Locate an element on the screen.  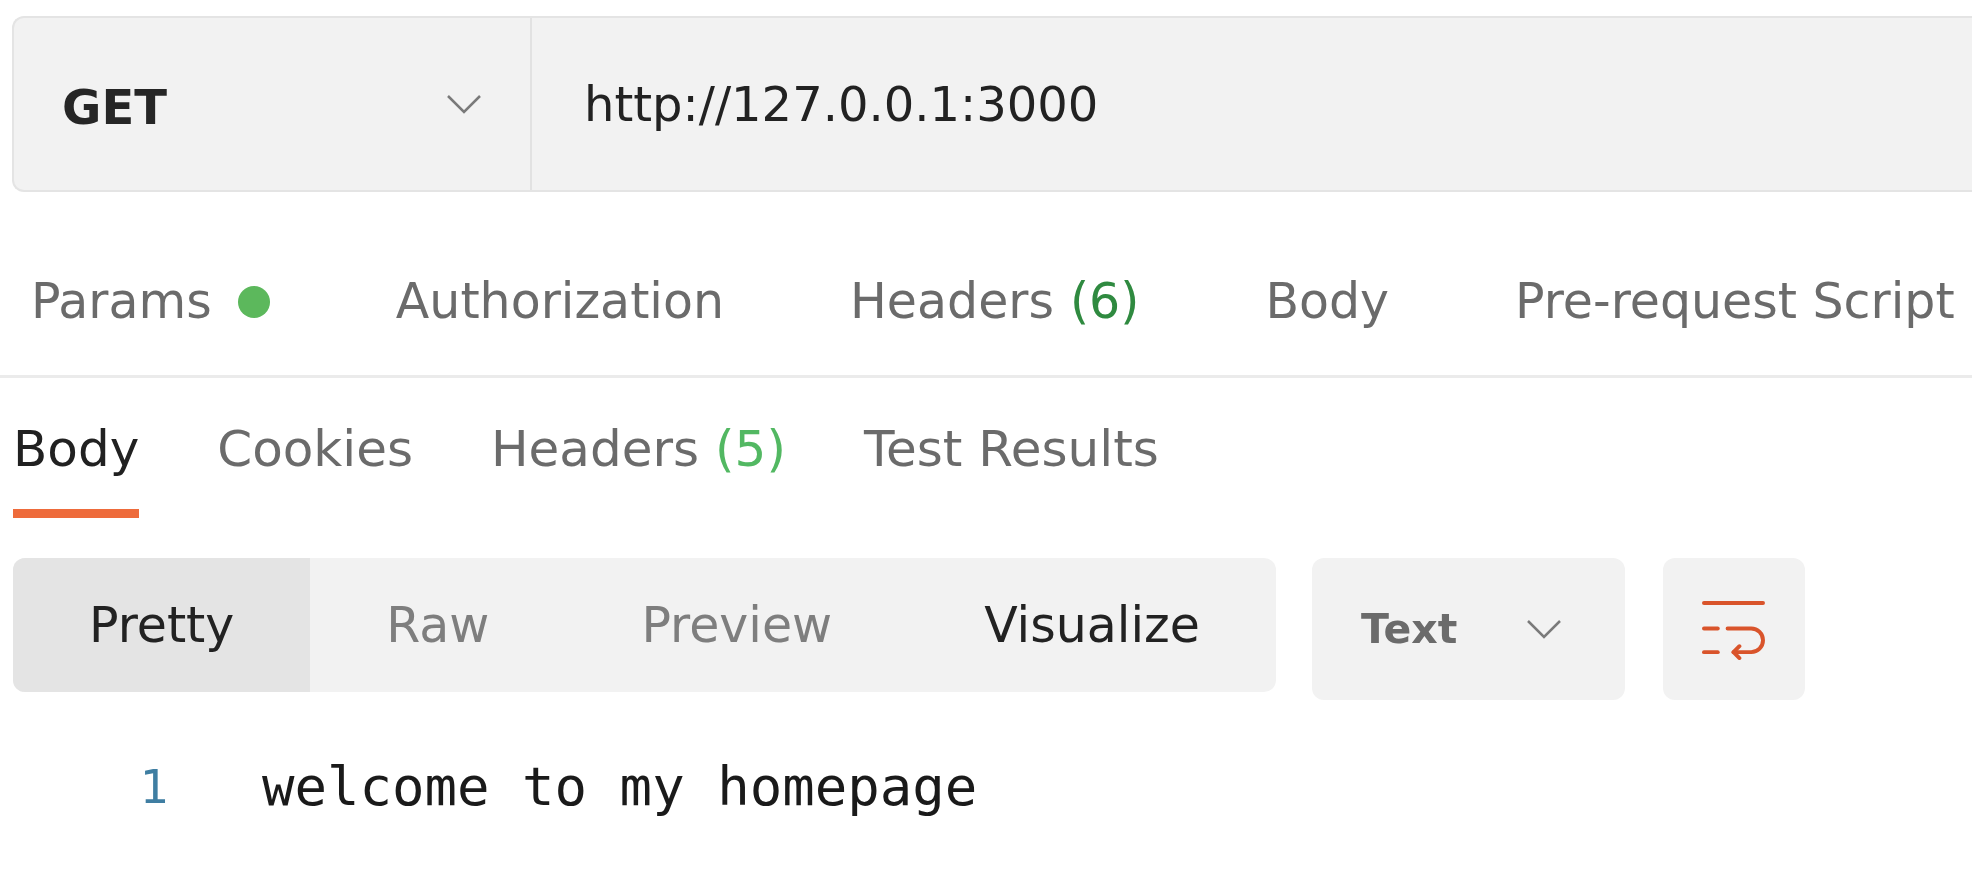
wrap-toggle is located at coordinates (1733, 629).